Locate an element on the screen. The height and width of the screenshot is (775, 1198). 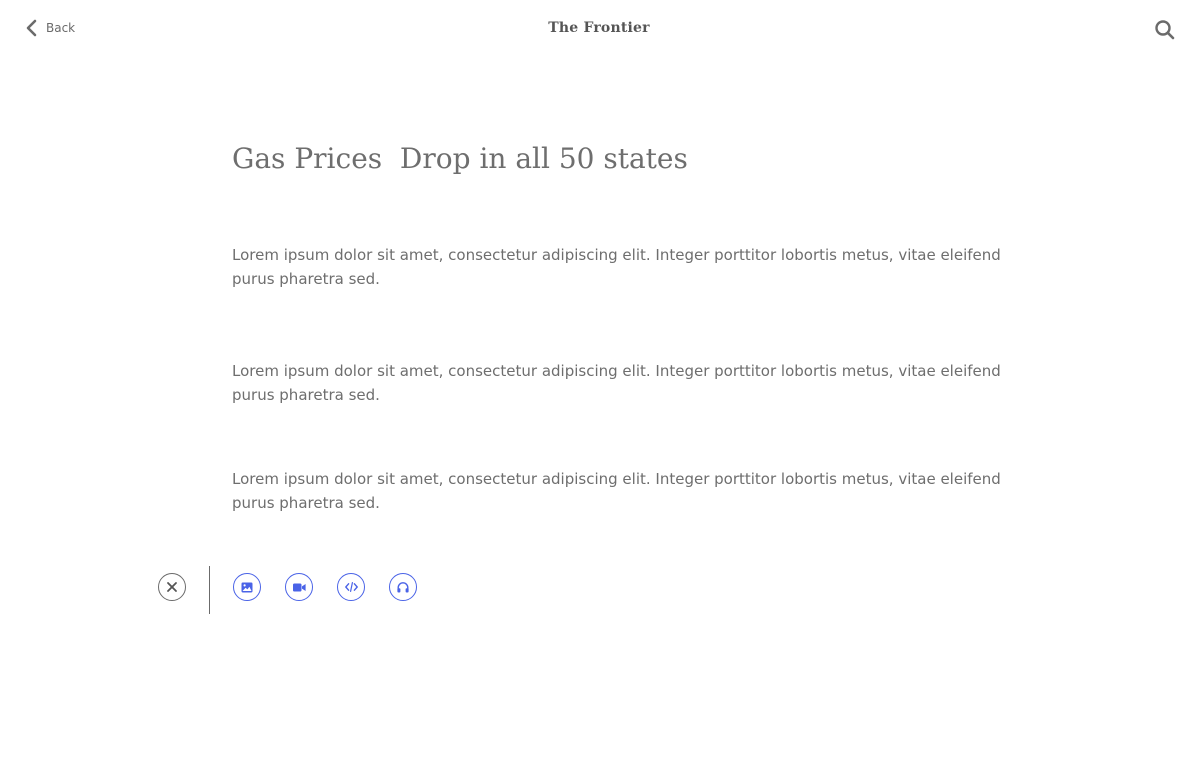
brand-logo: The Frontier is located at coordinates (599, 28).